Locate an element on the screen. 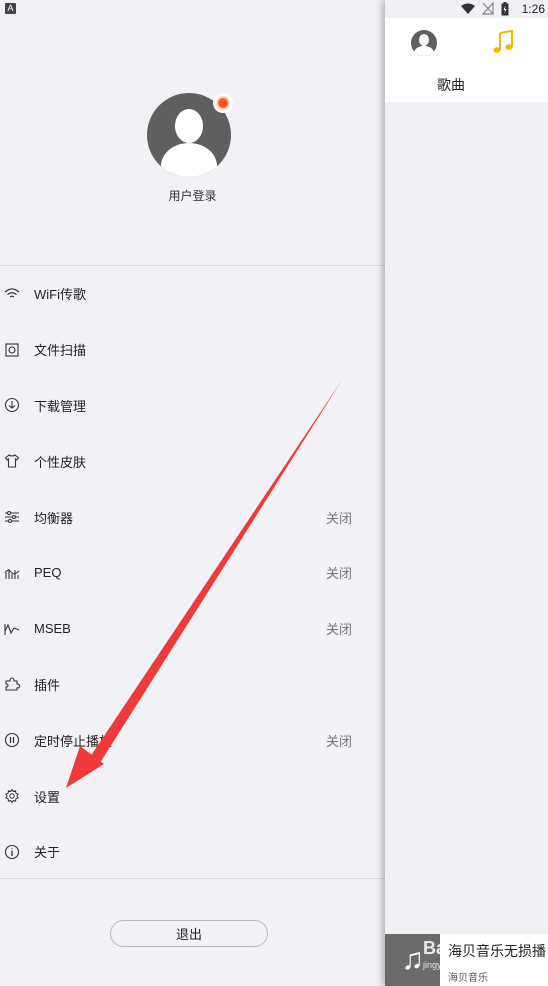 The width and height of the screenshot is (548, 986). player-subtitle: 海贝音乐 is located at coordinates (468, 978).